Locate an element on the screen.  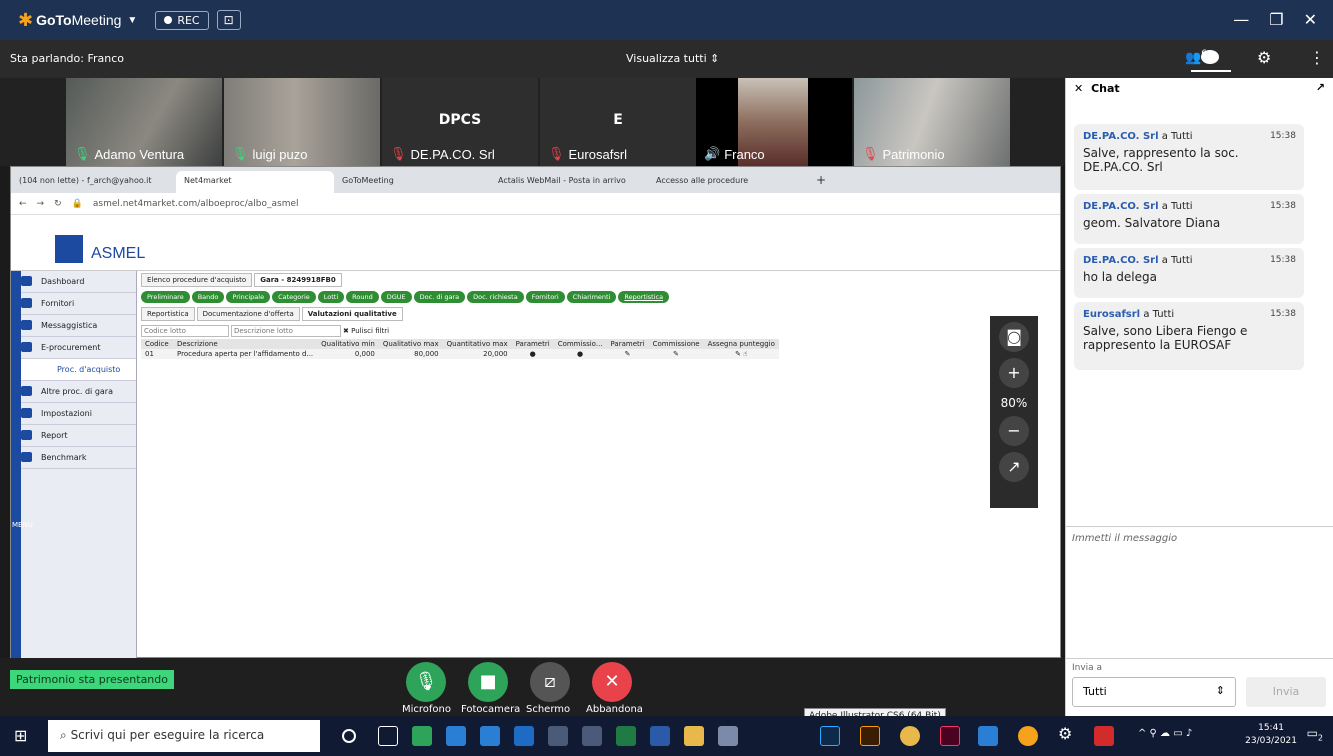
step-pill: DGUE is located at coordinates (396, 297).